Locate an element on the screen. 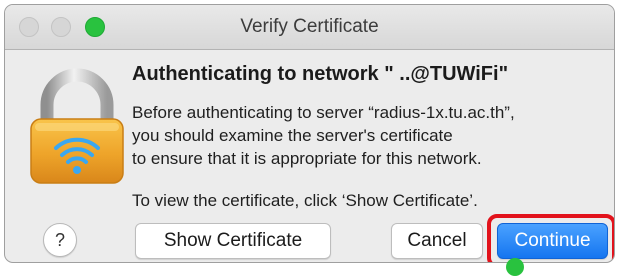 Image resolution: width=619 pixels, height=276 pixels. cancel-button: Cancel is located at coordinates (437, 241).